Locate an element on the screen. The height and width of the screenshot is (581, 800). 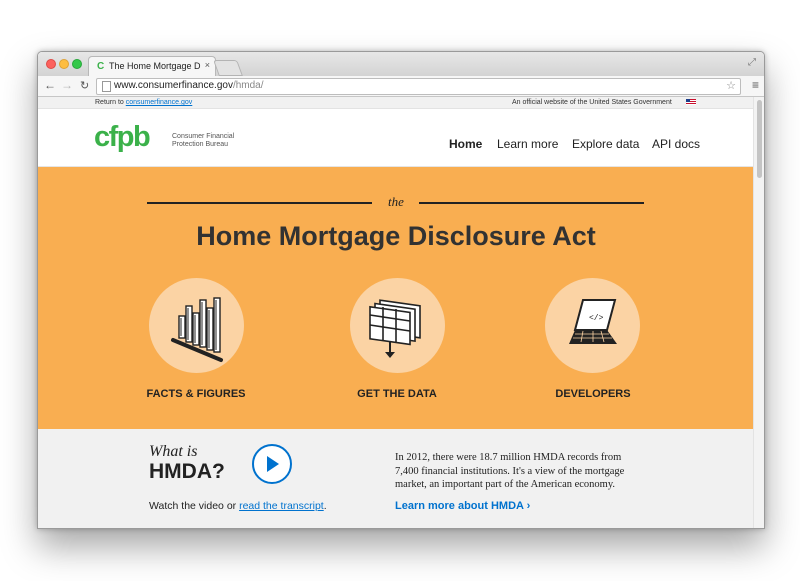
back-icon: ← is located at coordinates (50, 85).